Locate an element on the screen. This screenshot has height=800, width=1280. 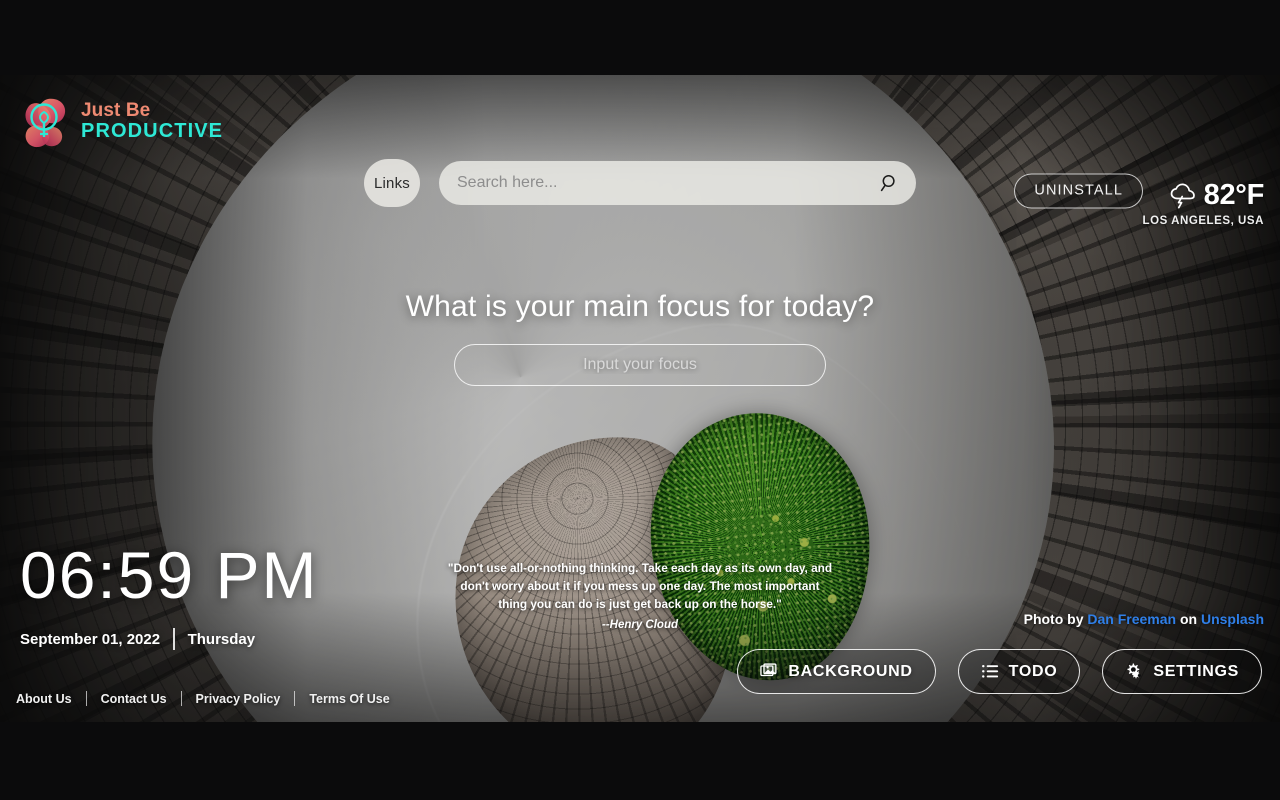
clock-time: 06:59 PM is located at coordinates (169, 575).